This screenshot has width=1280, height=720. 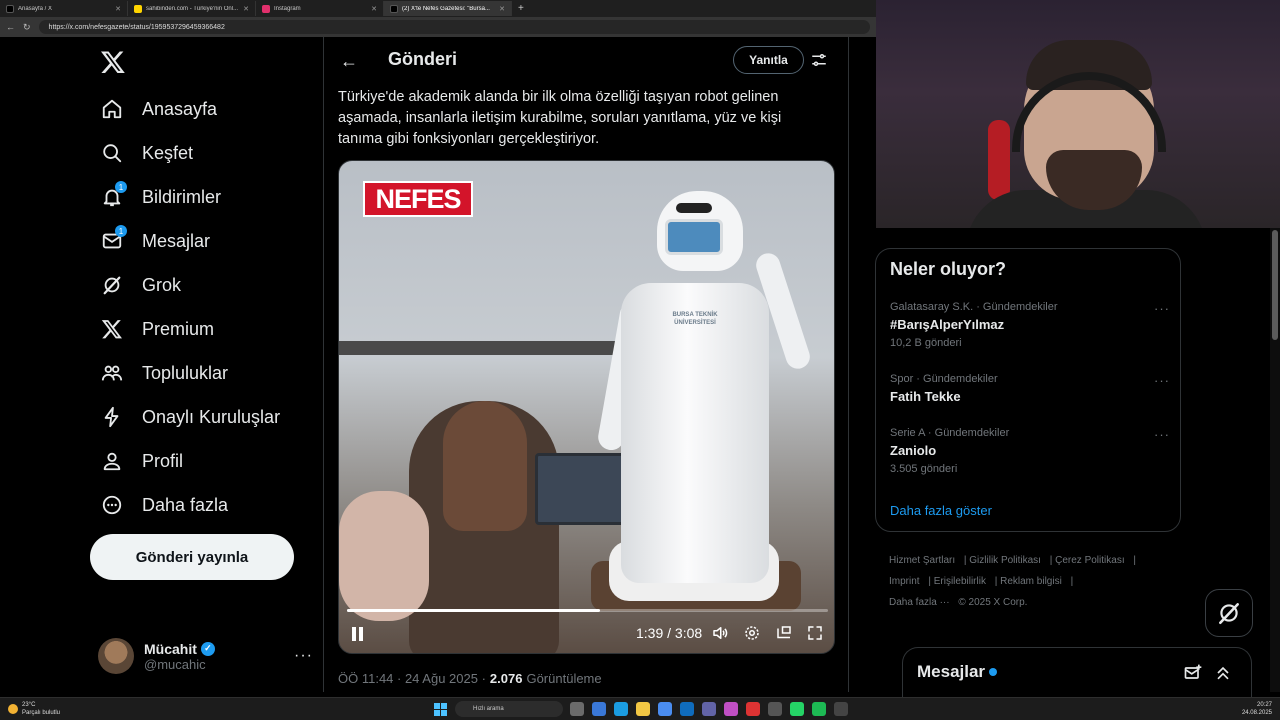 What do you see at coordinates (819, 60) in the screenshot?
I see `sliders-icon` at bounding box center [819, 60].